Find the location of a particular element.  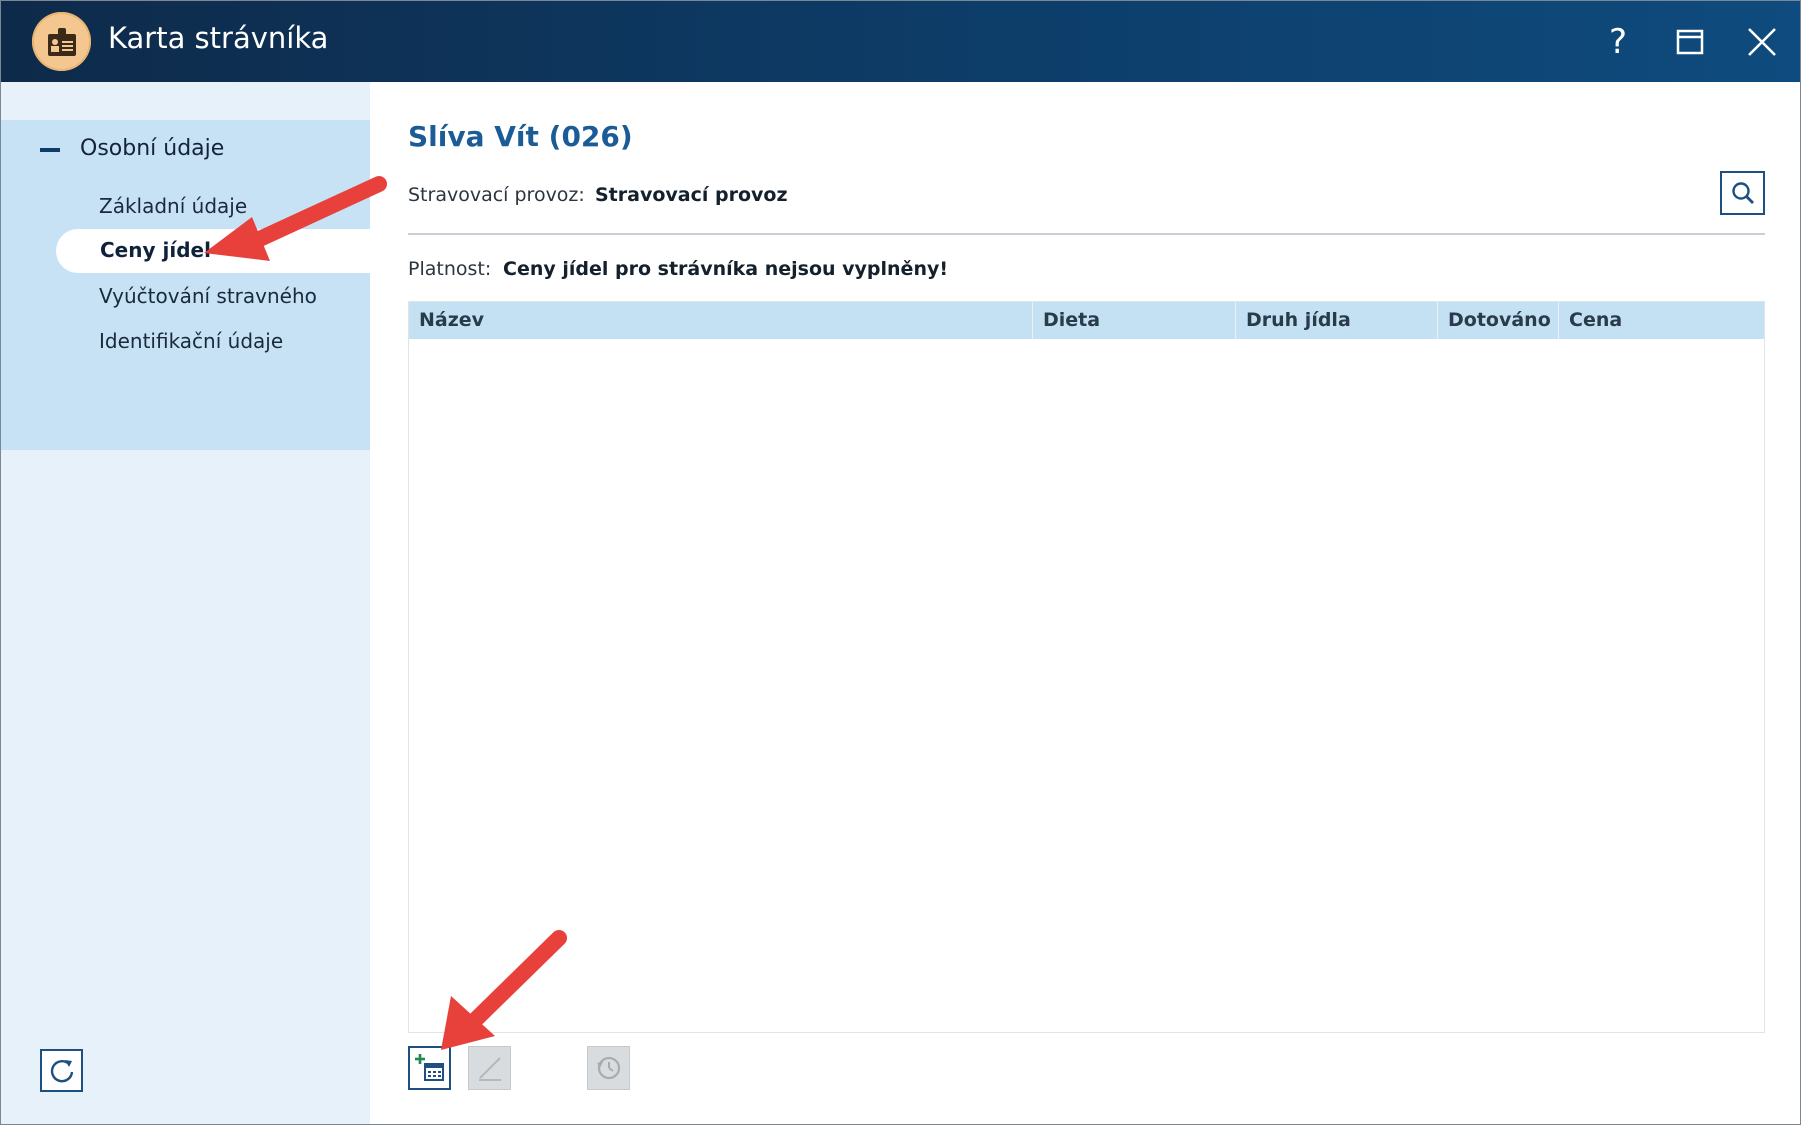

close-button is located at coordinates (1762, 42).